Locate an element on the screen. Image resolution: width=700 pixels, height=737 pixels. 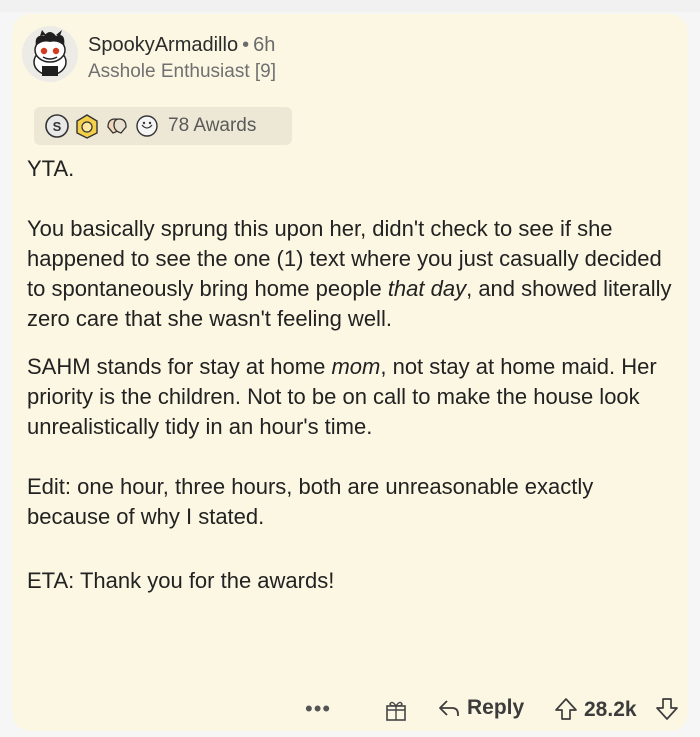
upvote-arrow-icon is located at coordinates (566, 709).